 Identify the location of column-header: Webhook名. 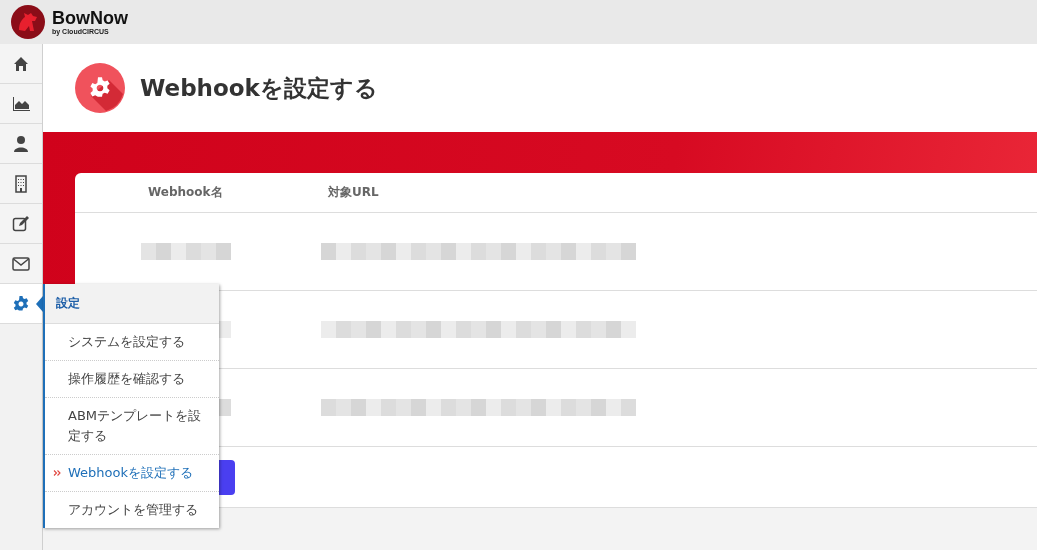
(186, 192).